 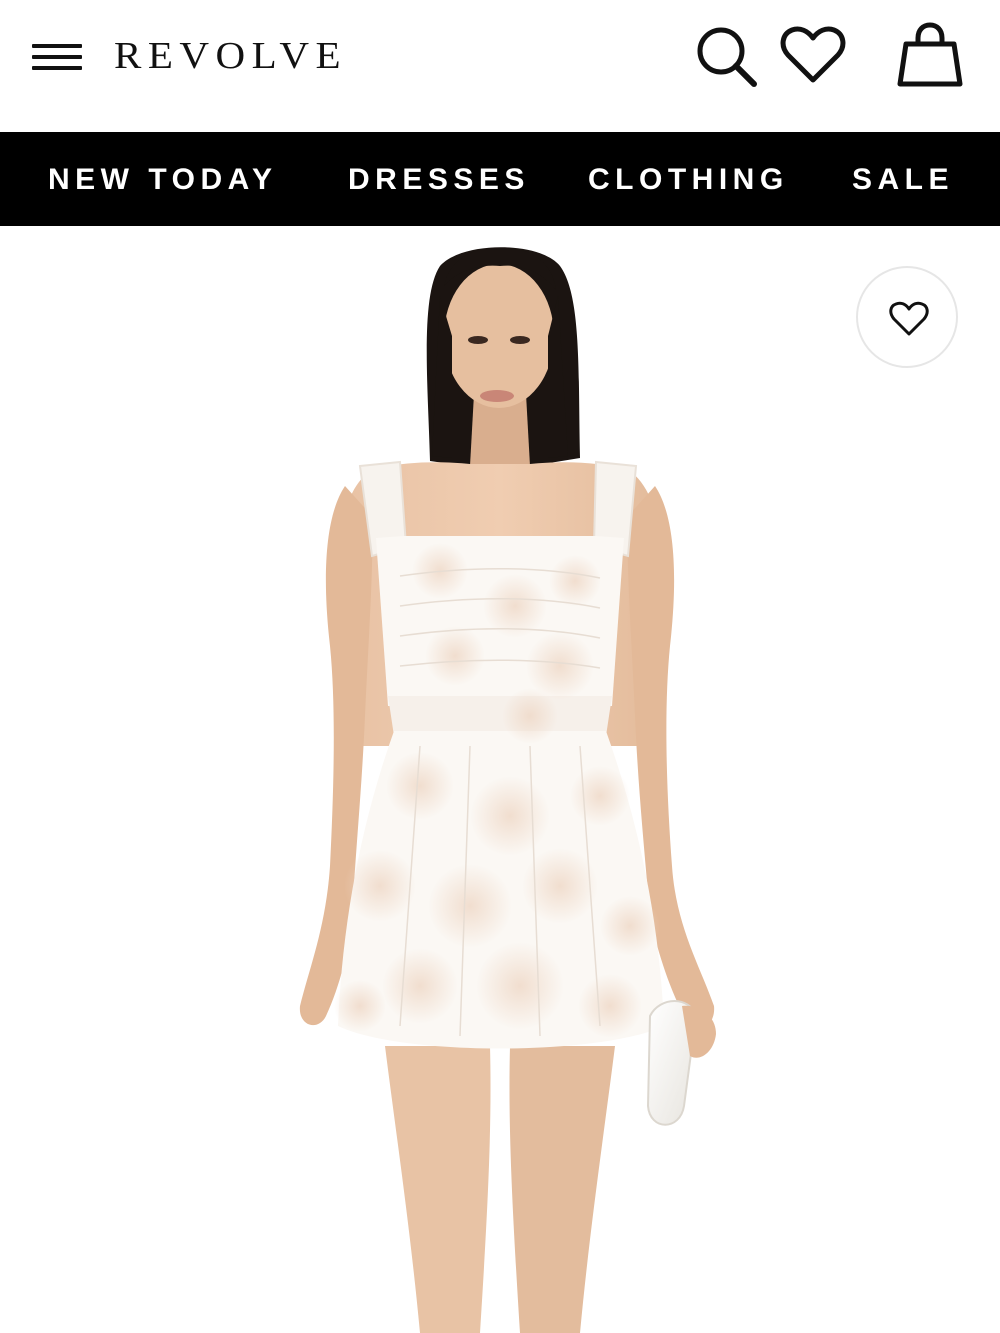 I want to click on search-icon, so click(x=726, y=56).